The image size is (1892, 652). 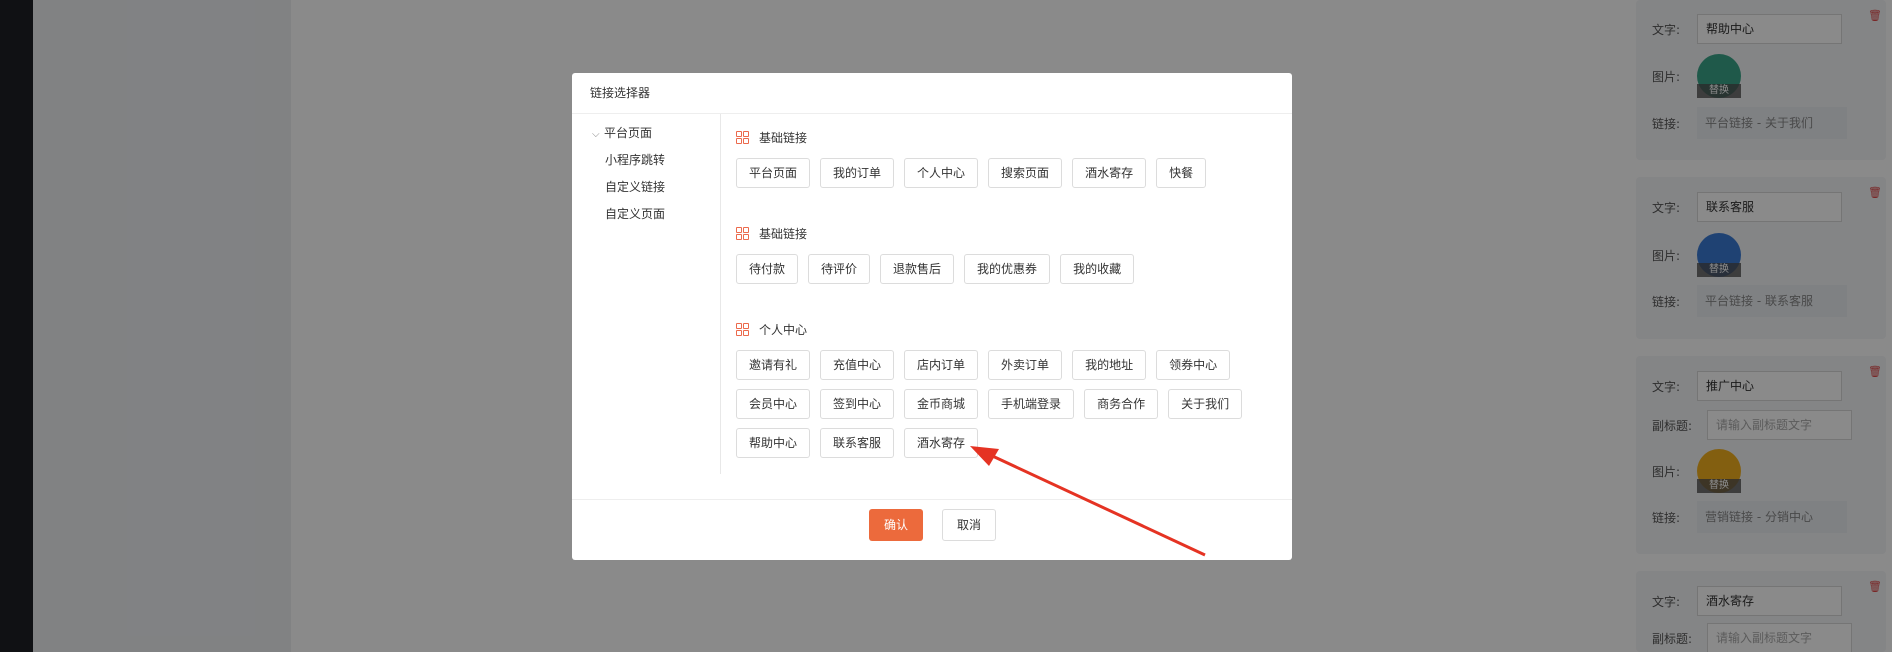 I want to click on link-button: 待评价, so click(x=839, y=269).